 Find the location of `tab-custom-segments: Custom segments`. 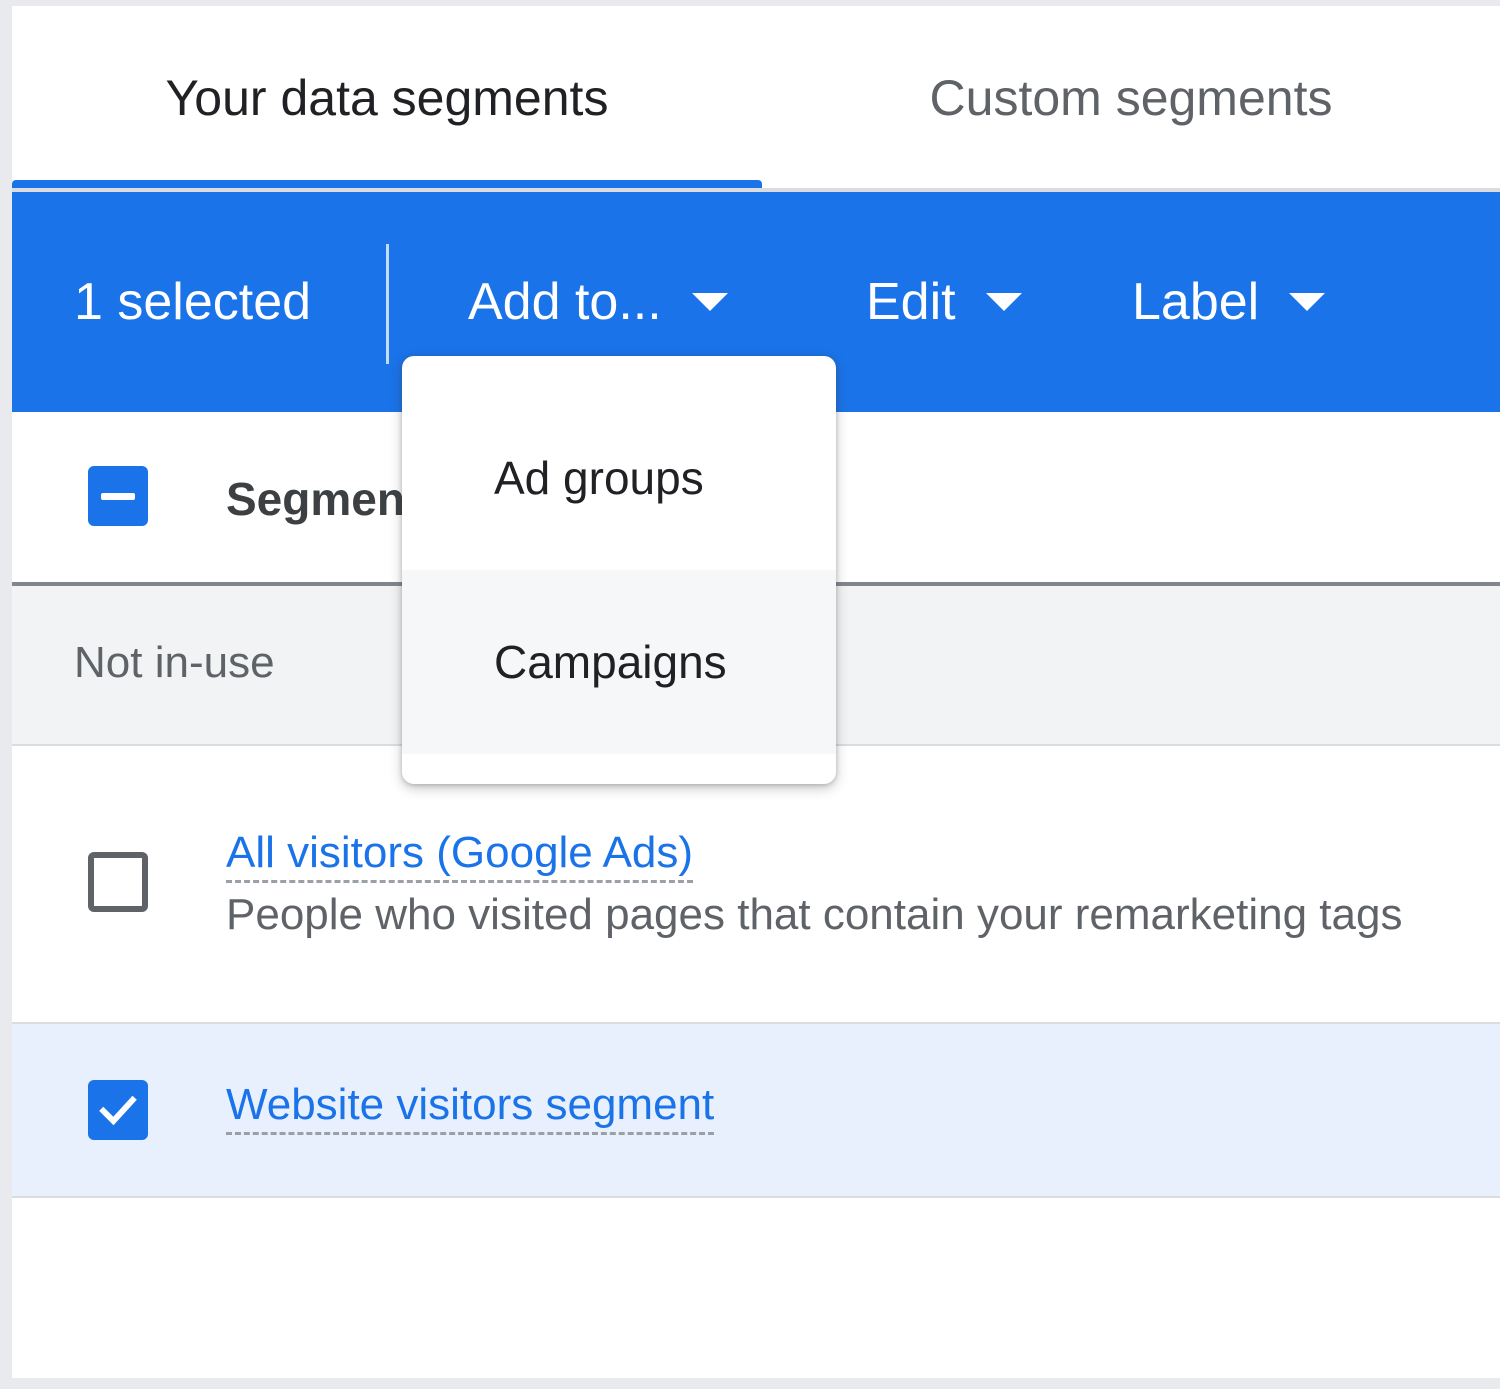

tab-custom-segments: Custom segments is located at coordinates (1131, 98).